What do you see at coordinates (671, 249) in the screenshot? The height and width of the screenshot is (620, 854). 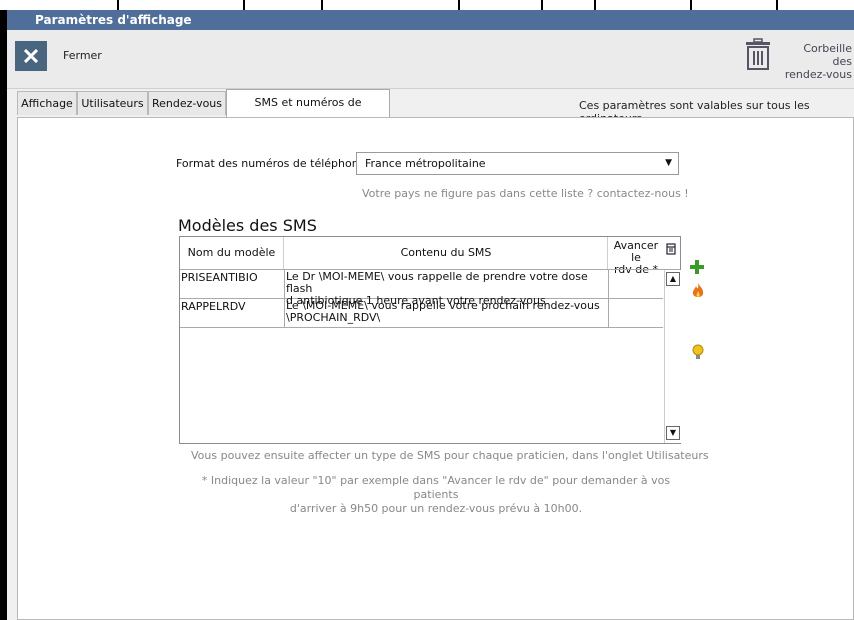 I see `column-picker-icon` at bounding box center [671, 249].